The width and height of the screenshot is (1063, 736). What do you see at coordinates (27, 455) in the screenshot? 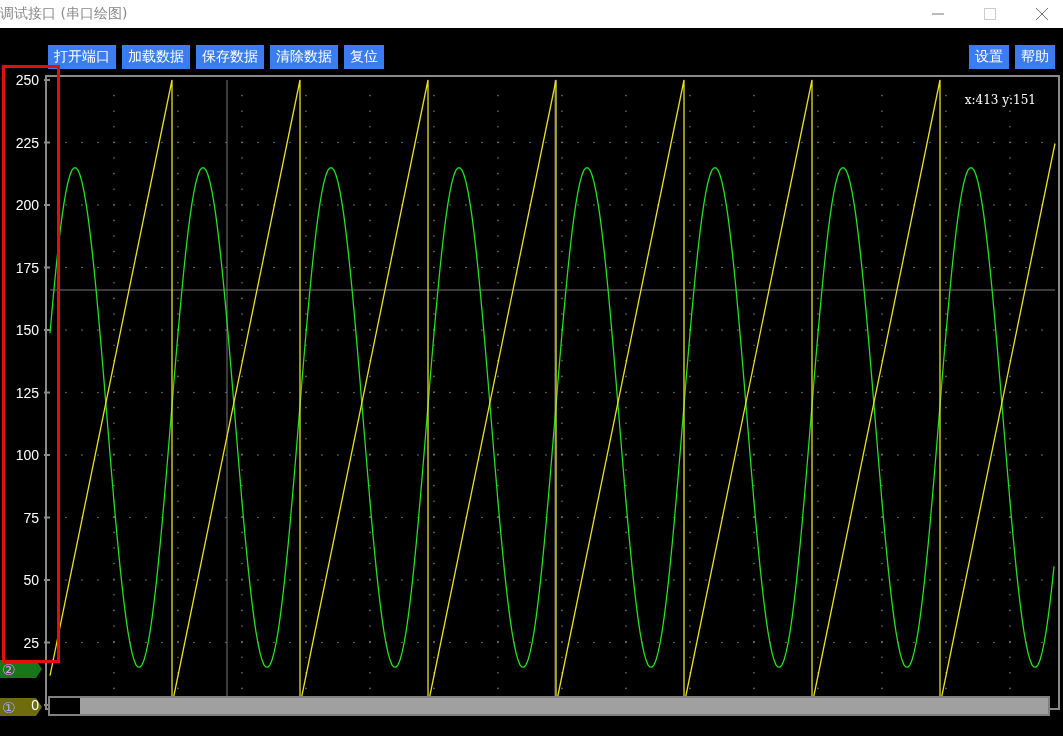
I see `axis-label: 100` at bounding box center [27, 455].